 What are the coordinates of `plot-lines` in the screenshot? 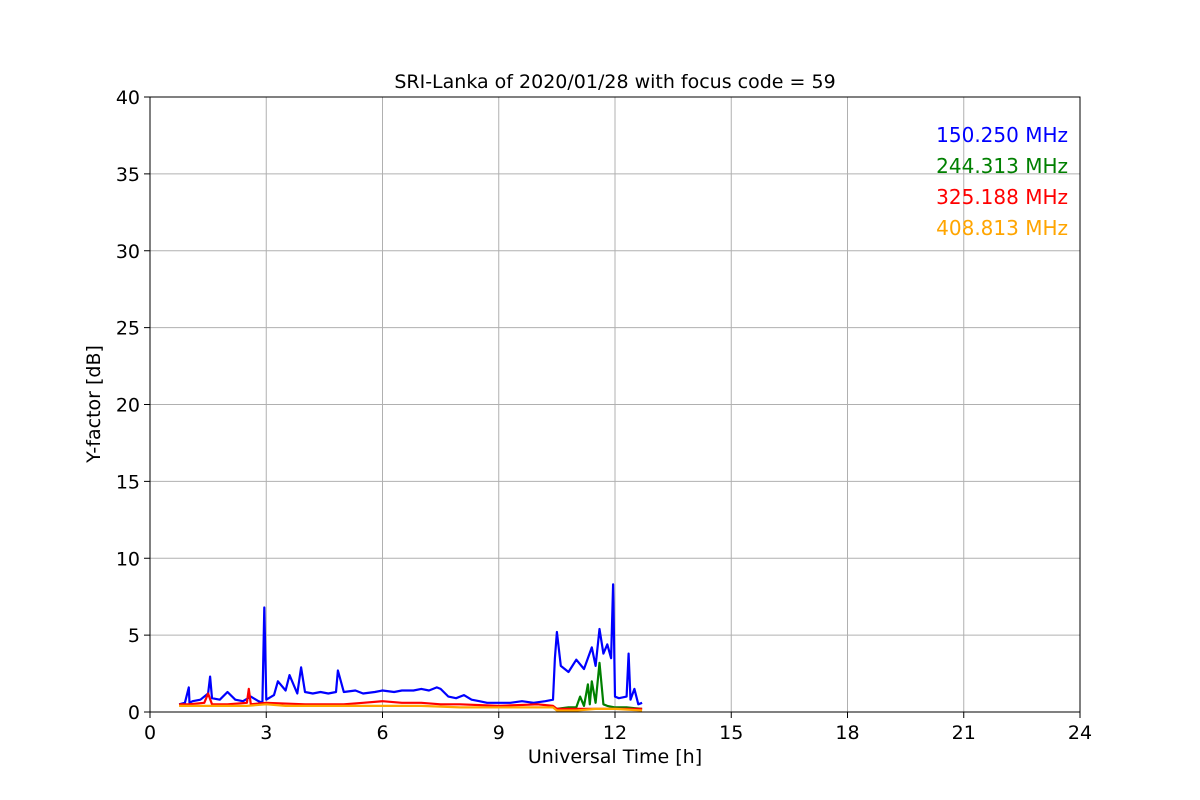 It's located at (410, 647).